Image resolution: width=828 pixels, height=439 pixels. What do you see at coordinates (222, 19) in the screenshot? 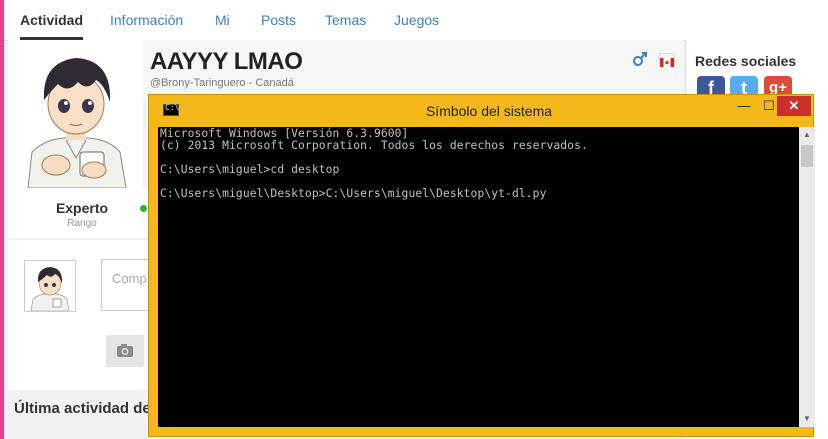
I see `tab-mi: Mi` at bounding box center [222, 19].